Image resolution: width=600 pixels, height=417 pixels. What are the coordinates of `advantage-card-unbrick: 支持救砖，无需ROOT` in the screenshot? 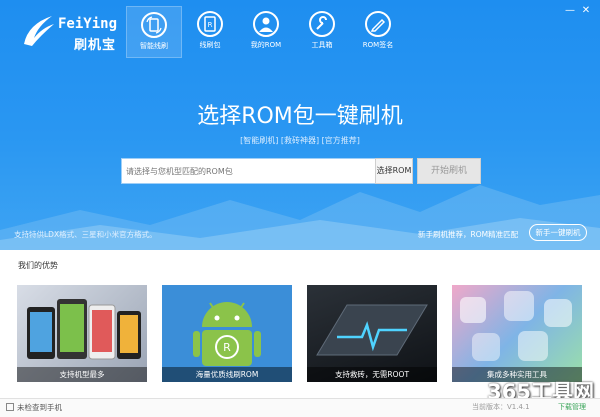 It's located at (372, 333).